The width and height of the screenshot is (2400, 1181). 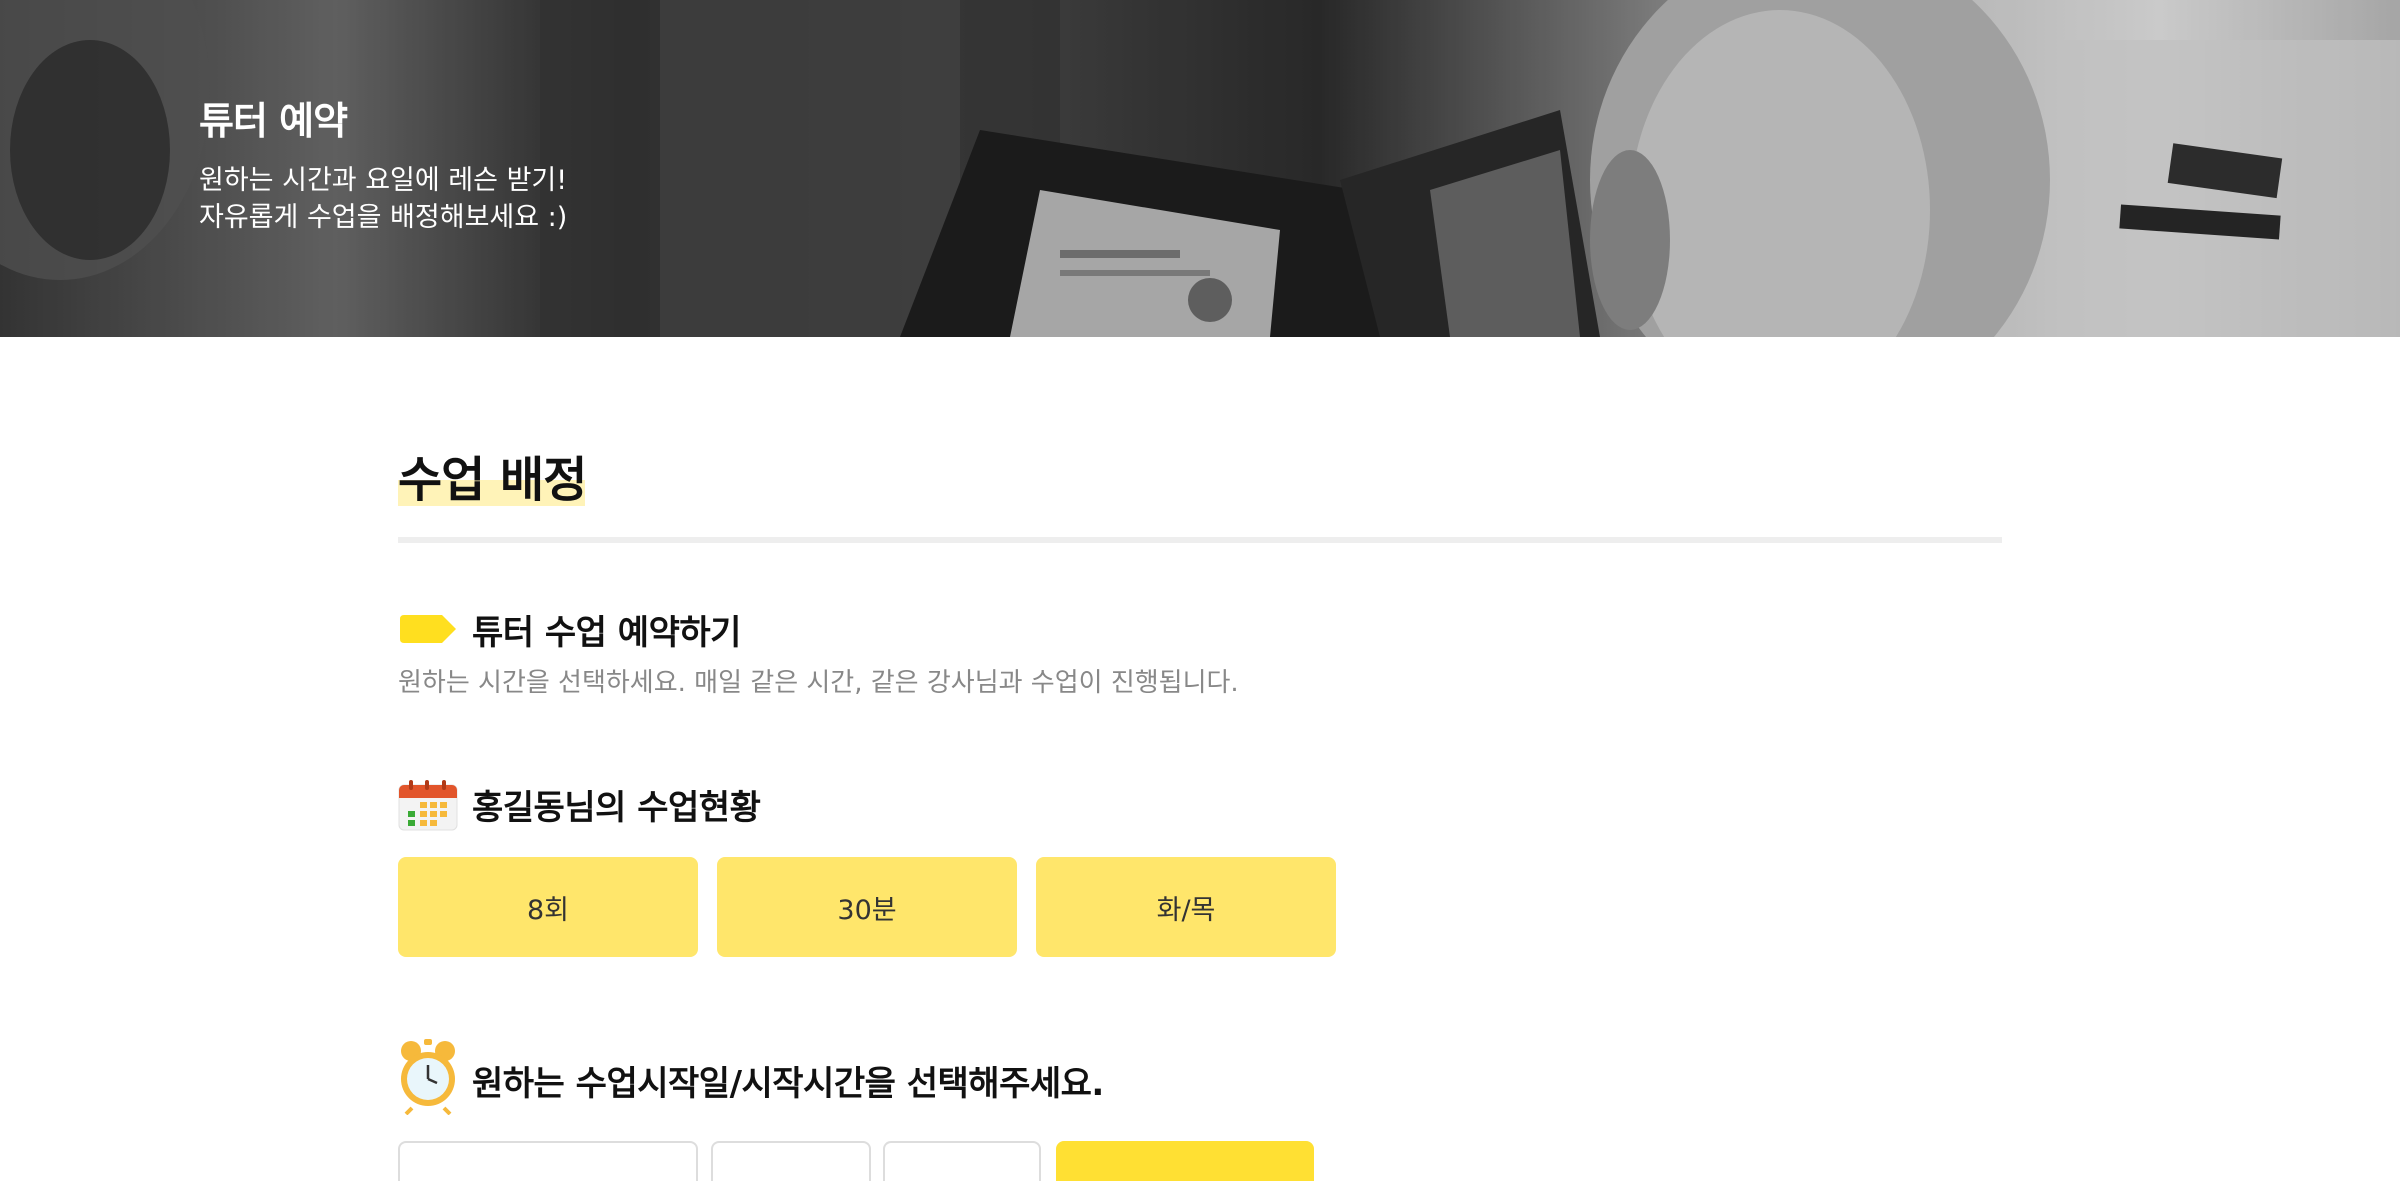 What do you see at coordinates (1186, 907) in the screenshot?
I see `stat-days: 화/목` at bounding box center [1186, 907].